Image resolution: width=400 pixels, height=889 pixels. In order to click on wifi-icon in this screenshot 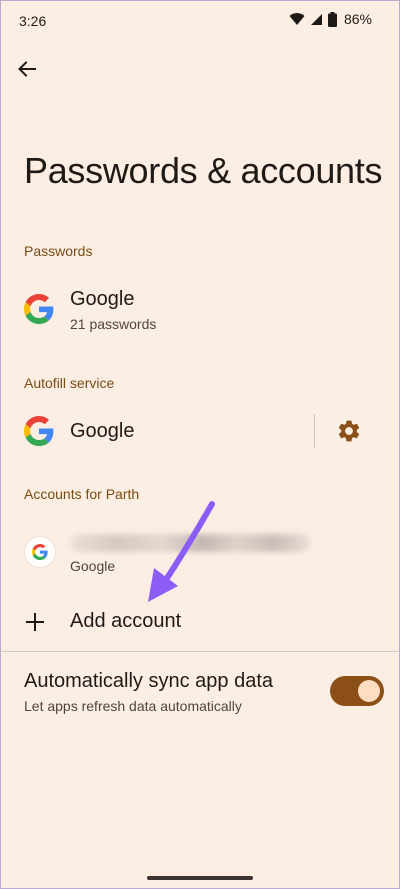, I will do `click(297, 19)`.